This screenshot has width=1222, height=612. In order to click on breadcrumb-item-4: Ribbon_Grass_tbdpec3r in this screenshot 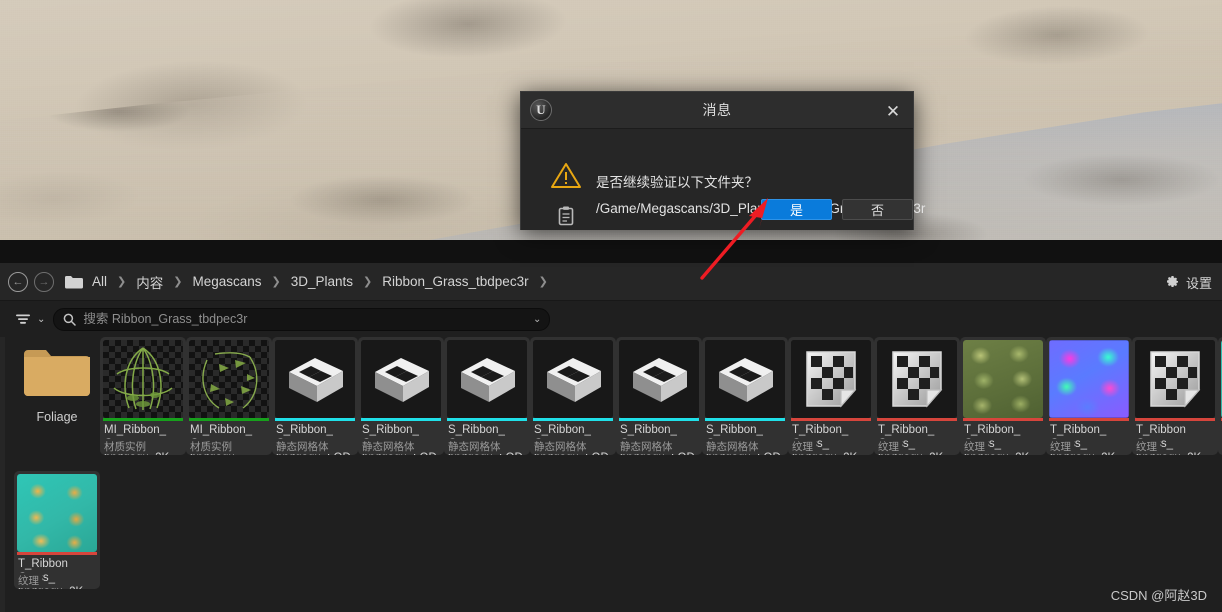, I will do `click(455, 281)`.